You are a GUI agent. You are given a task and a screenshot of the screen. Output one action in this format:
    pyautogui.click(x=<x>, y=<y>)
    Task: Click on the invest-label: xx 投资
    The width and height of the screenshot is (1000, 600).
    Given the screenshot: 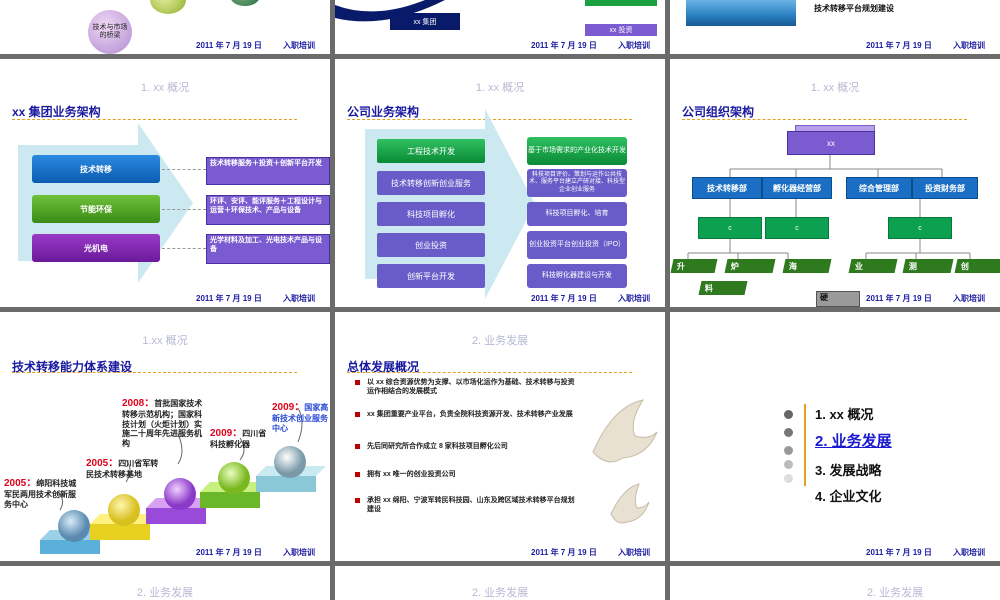 What is the action you would take?
    pyautogui.click(x=621, y=30)
    